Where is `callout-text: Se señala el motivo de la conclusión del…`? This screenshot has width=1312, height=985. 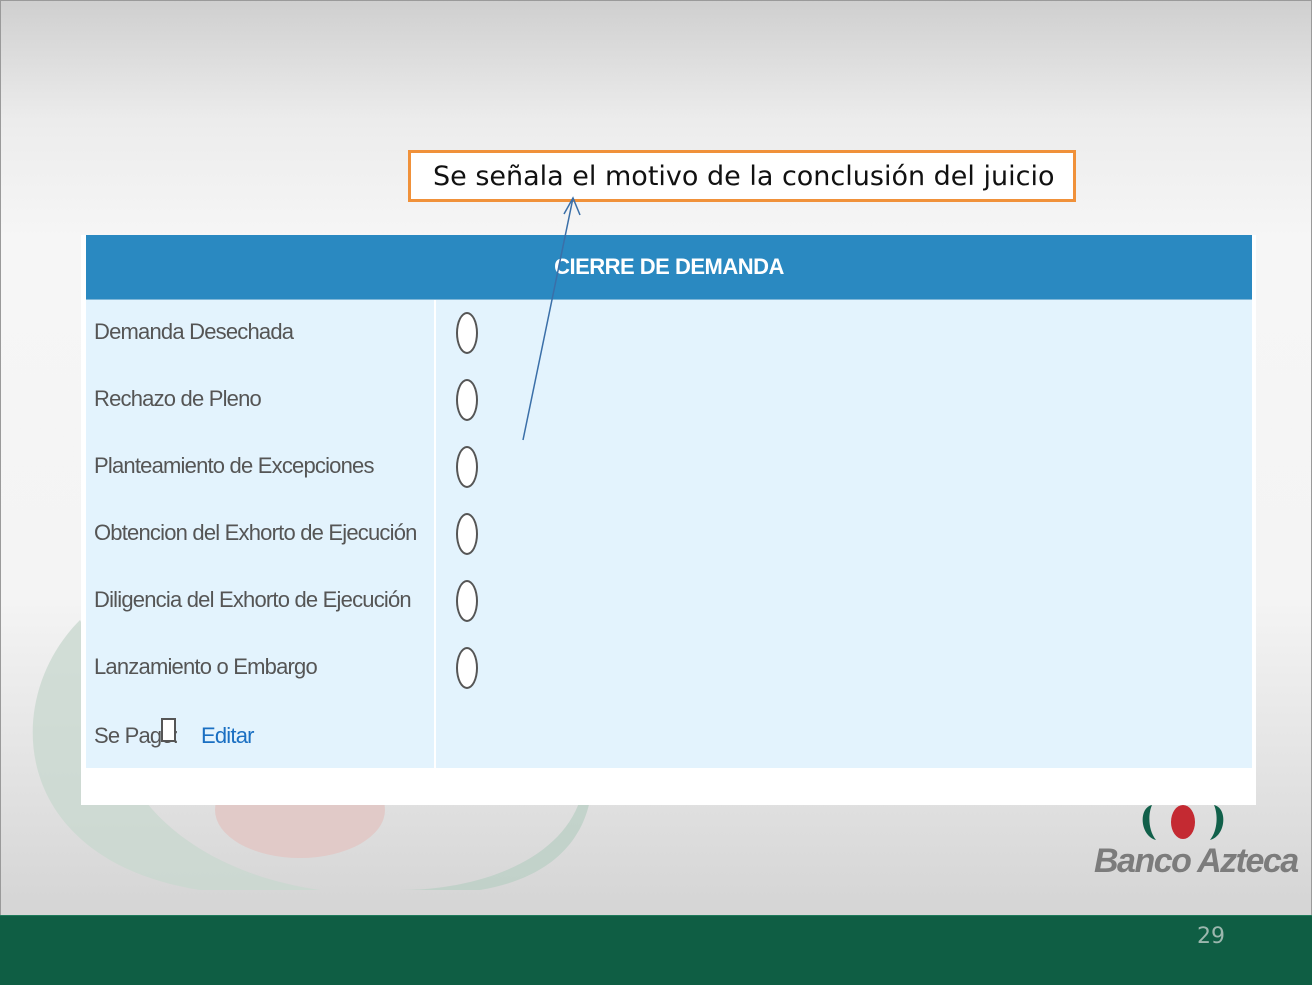 callout-text: Se señala el motivo de la conclusión del… is located at coordinates (744, 176).